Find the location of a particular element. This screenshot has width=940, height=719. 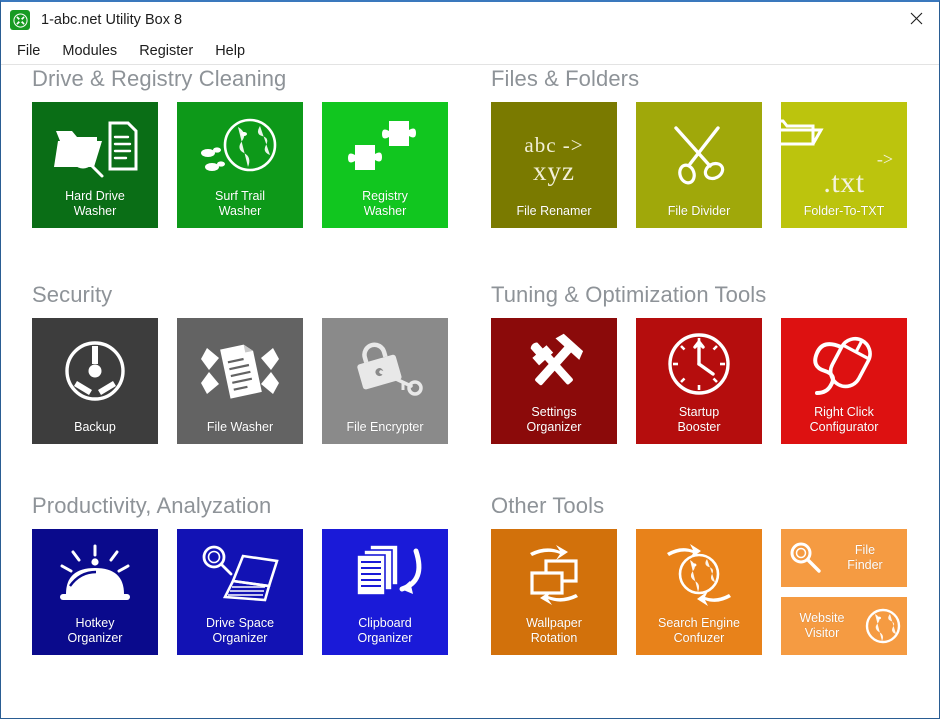

renamer-line-2: xyz is located at coordinates (554, 170).